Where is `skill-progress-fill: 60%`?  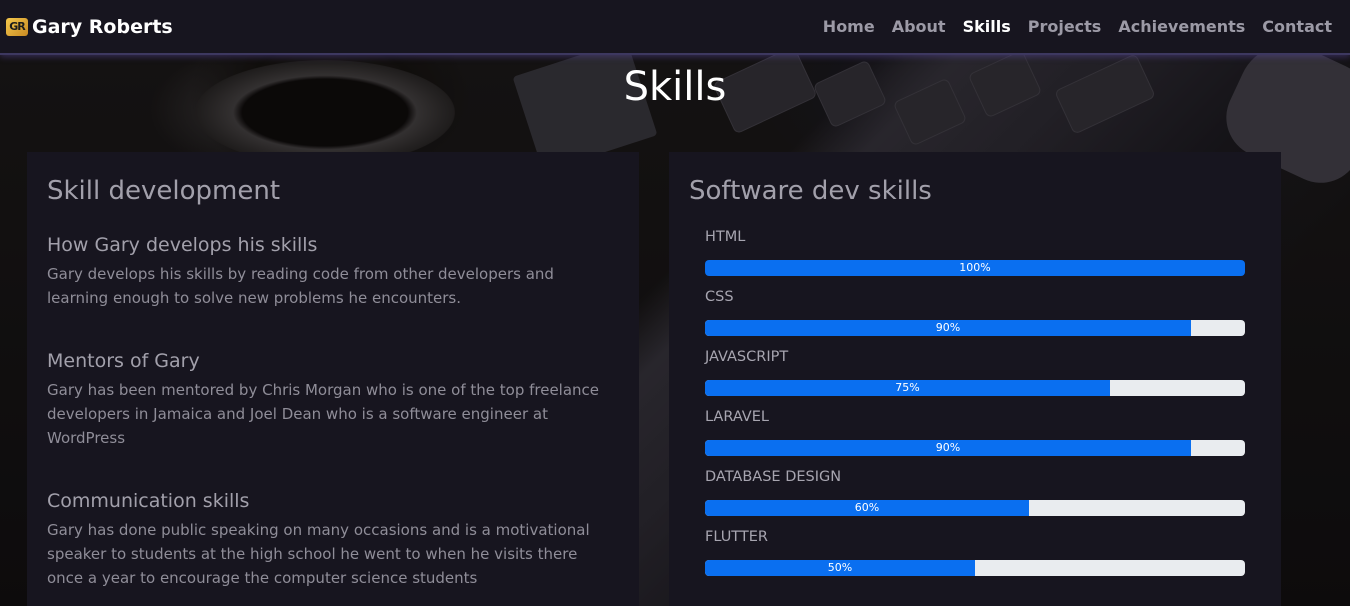 skill-progress-fill: 60% is located at coordinates (867, 508).